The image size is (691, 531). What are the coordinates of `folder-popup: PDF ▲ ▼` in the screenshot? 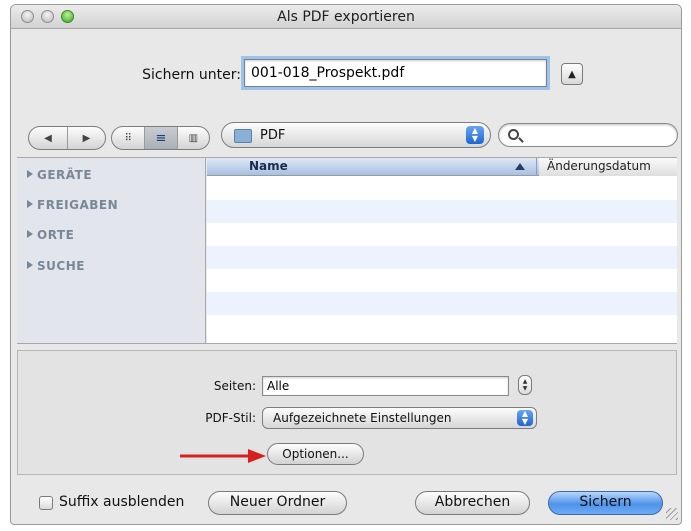 It's located at (356, 135).